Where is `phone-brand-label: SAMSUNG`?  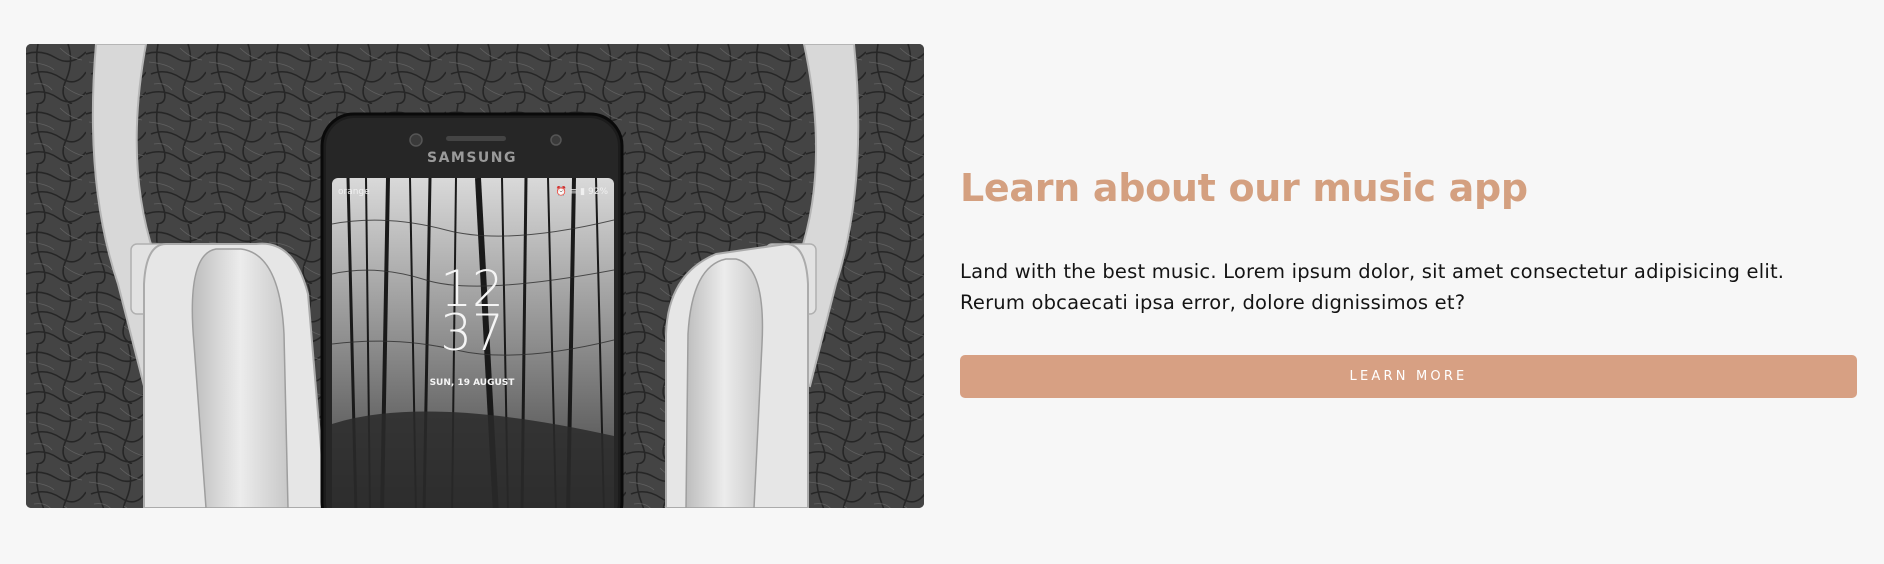 phone-brand-label: SAMSUNG is located at coordinates (472, 158).